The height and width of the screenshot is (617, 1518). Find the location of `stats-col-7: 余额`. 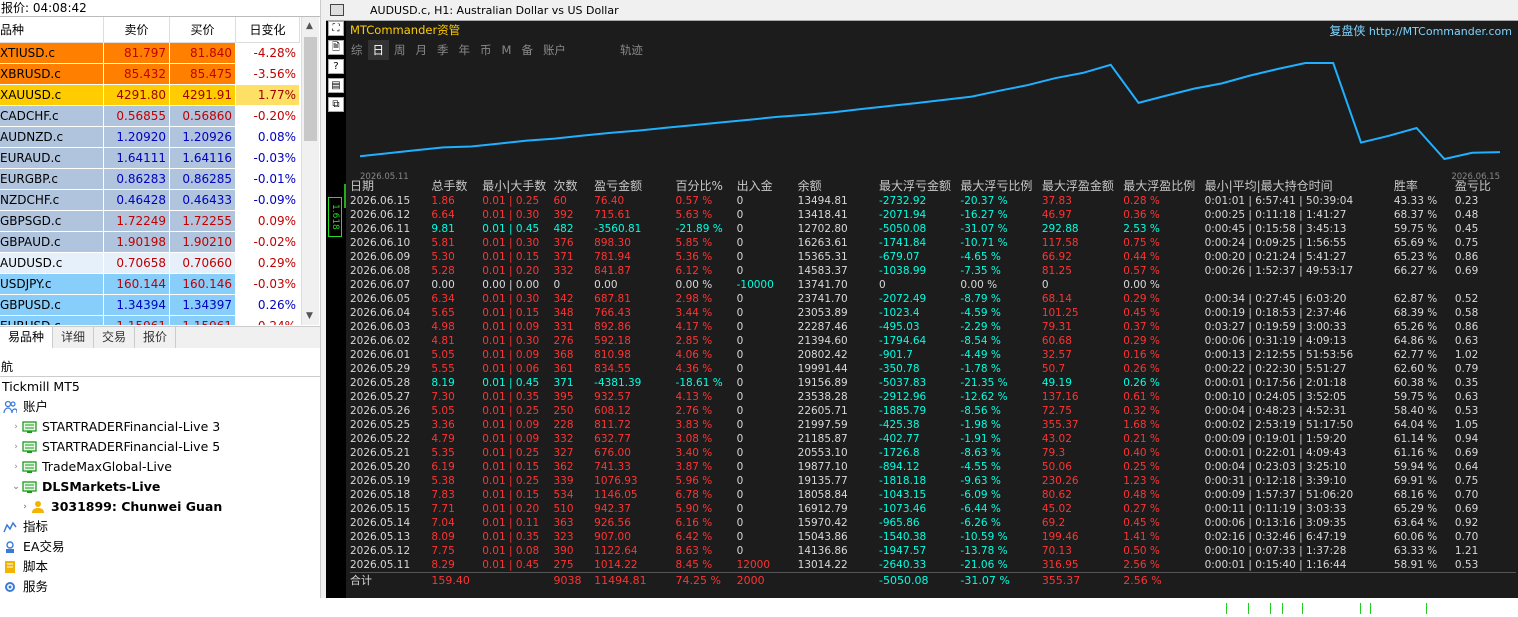

stats-col-7: 余额 is located at coordinates (838, 185).